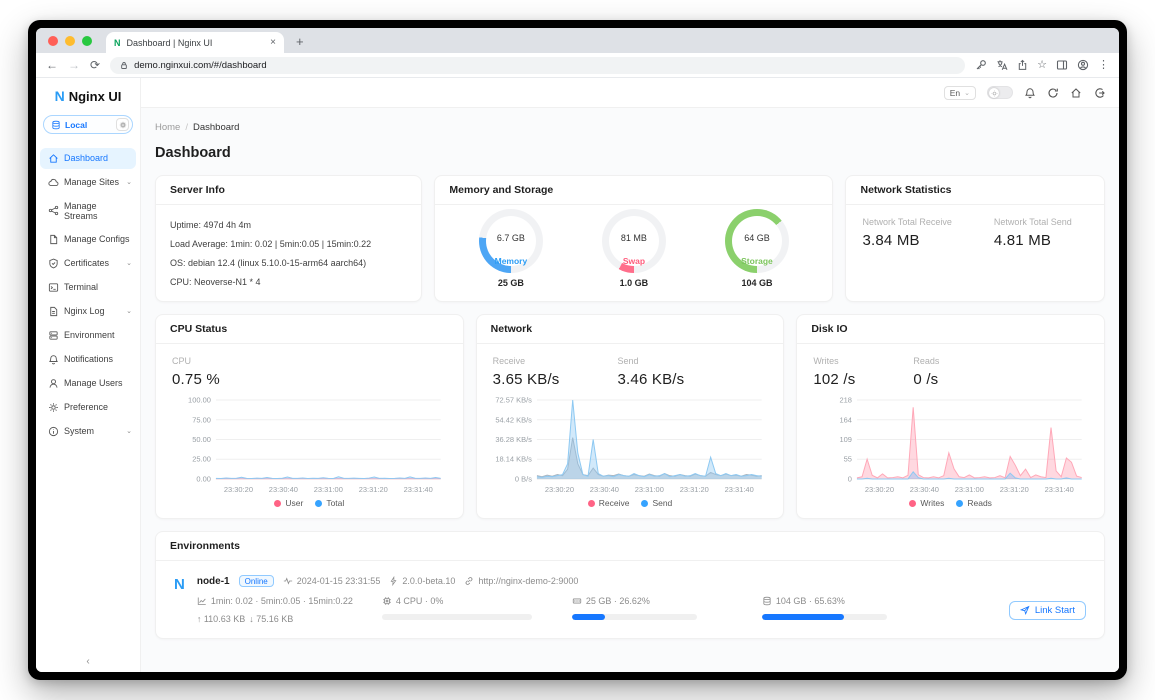 Image resolution: width=1155 pixels, height=700 pixels. What do you see at coordinates (53, 287) in the screenshot?
I see `terminal-icon` at bounding box center [53, 287].